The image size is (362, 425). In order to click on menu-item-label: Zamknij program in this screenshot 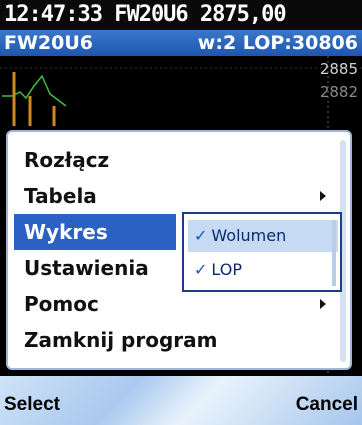, I will do `click(121, 340)`.